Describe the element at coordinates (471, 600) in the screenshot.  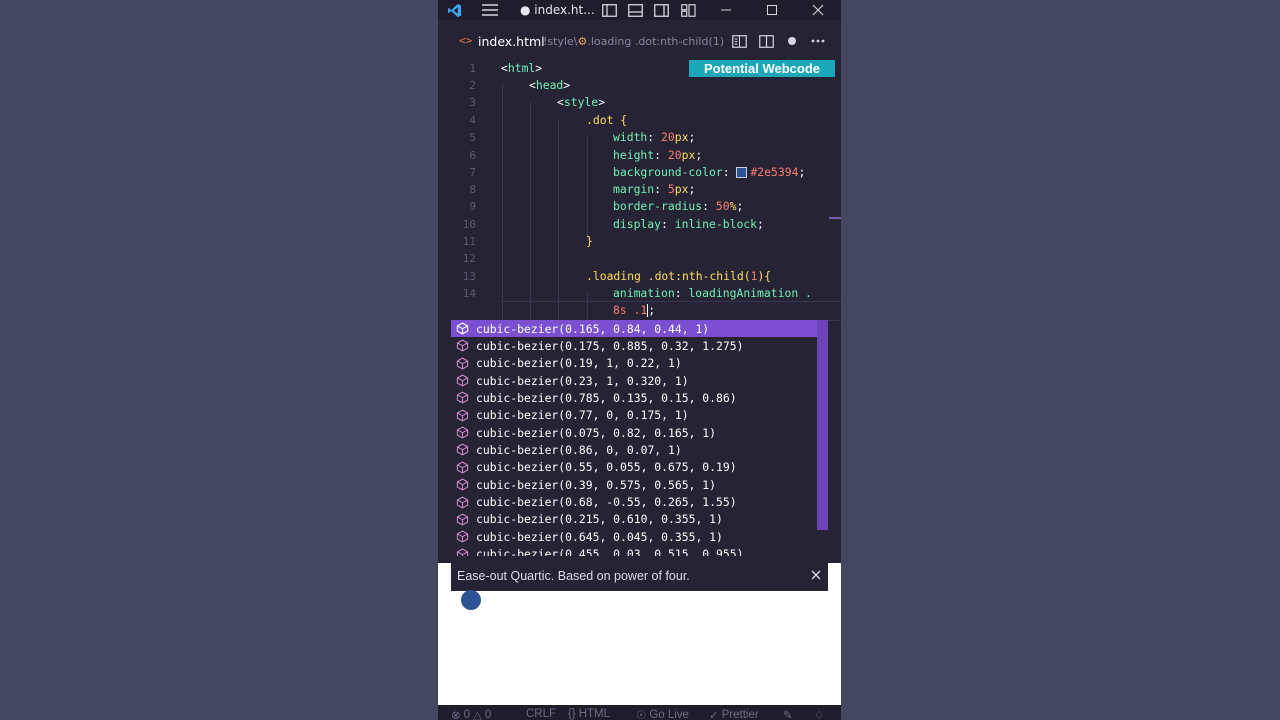
I see `preview-dot` at that location.